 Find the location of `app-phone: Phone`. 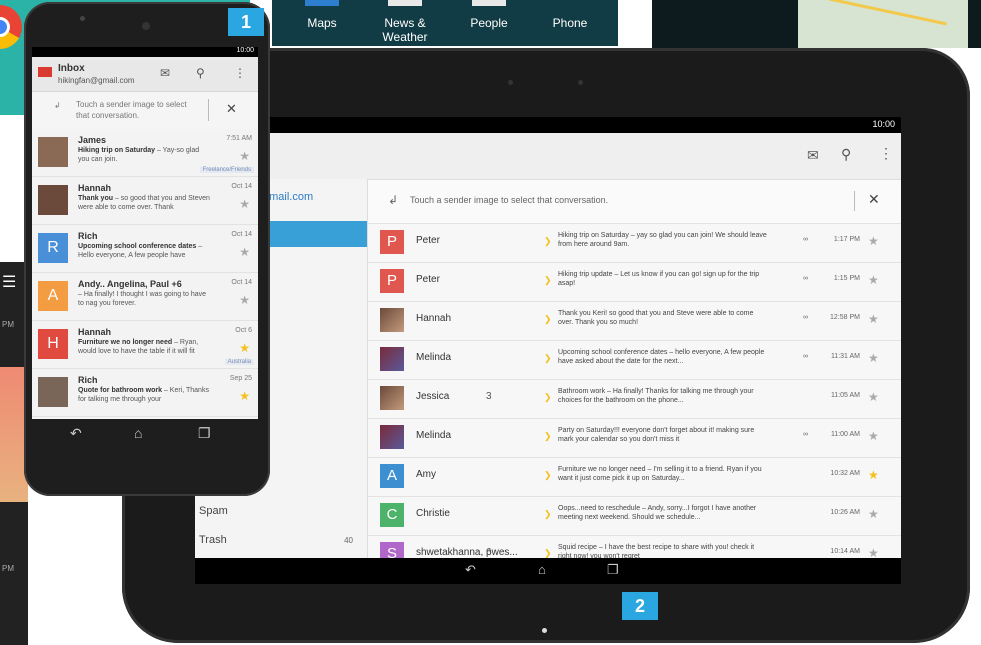

app-phone: Phone is located at coordinates (570, 15).